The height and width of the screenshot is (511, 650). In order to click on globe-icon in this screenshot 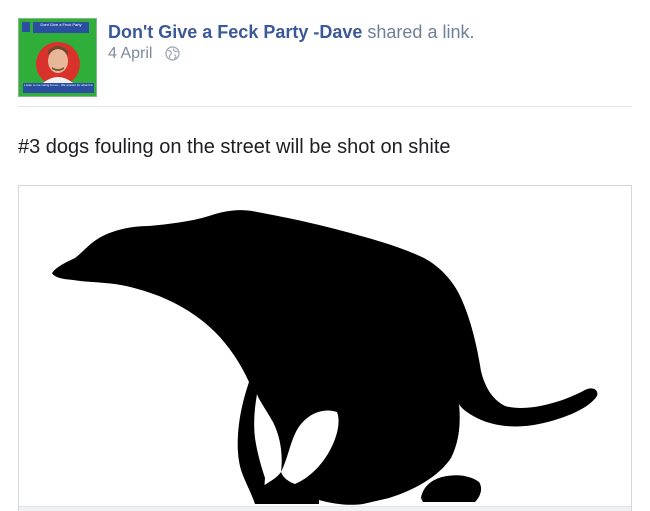, I will do `click(172, 56)`.